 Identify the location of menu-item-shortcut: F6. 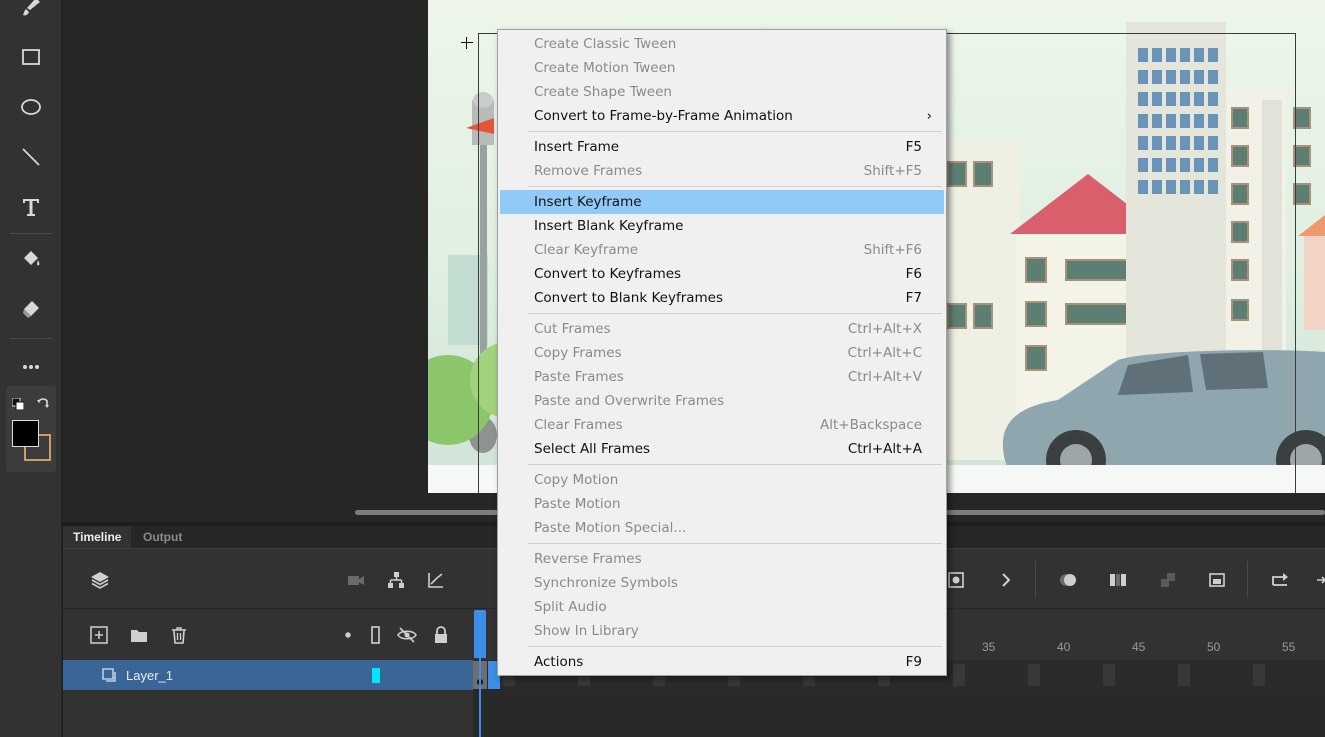
(913, 274).